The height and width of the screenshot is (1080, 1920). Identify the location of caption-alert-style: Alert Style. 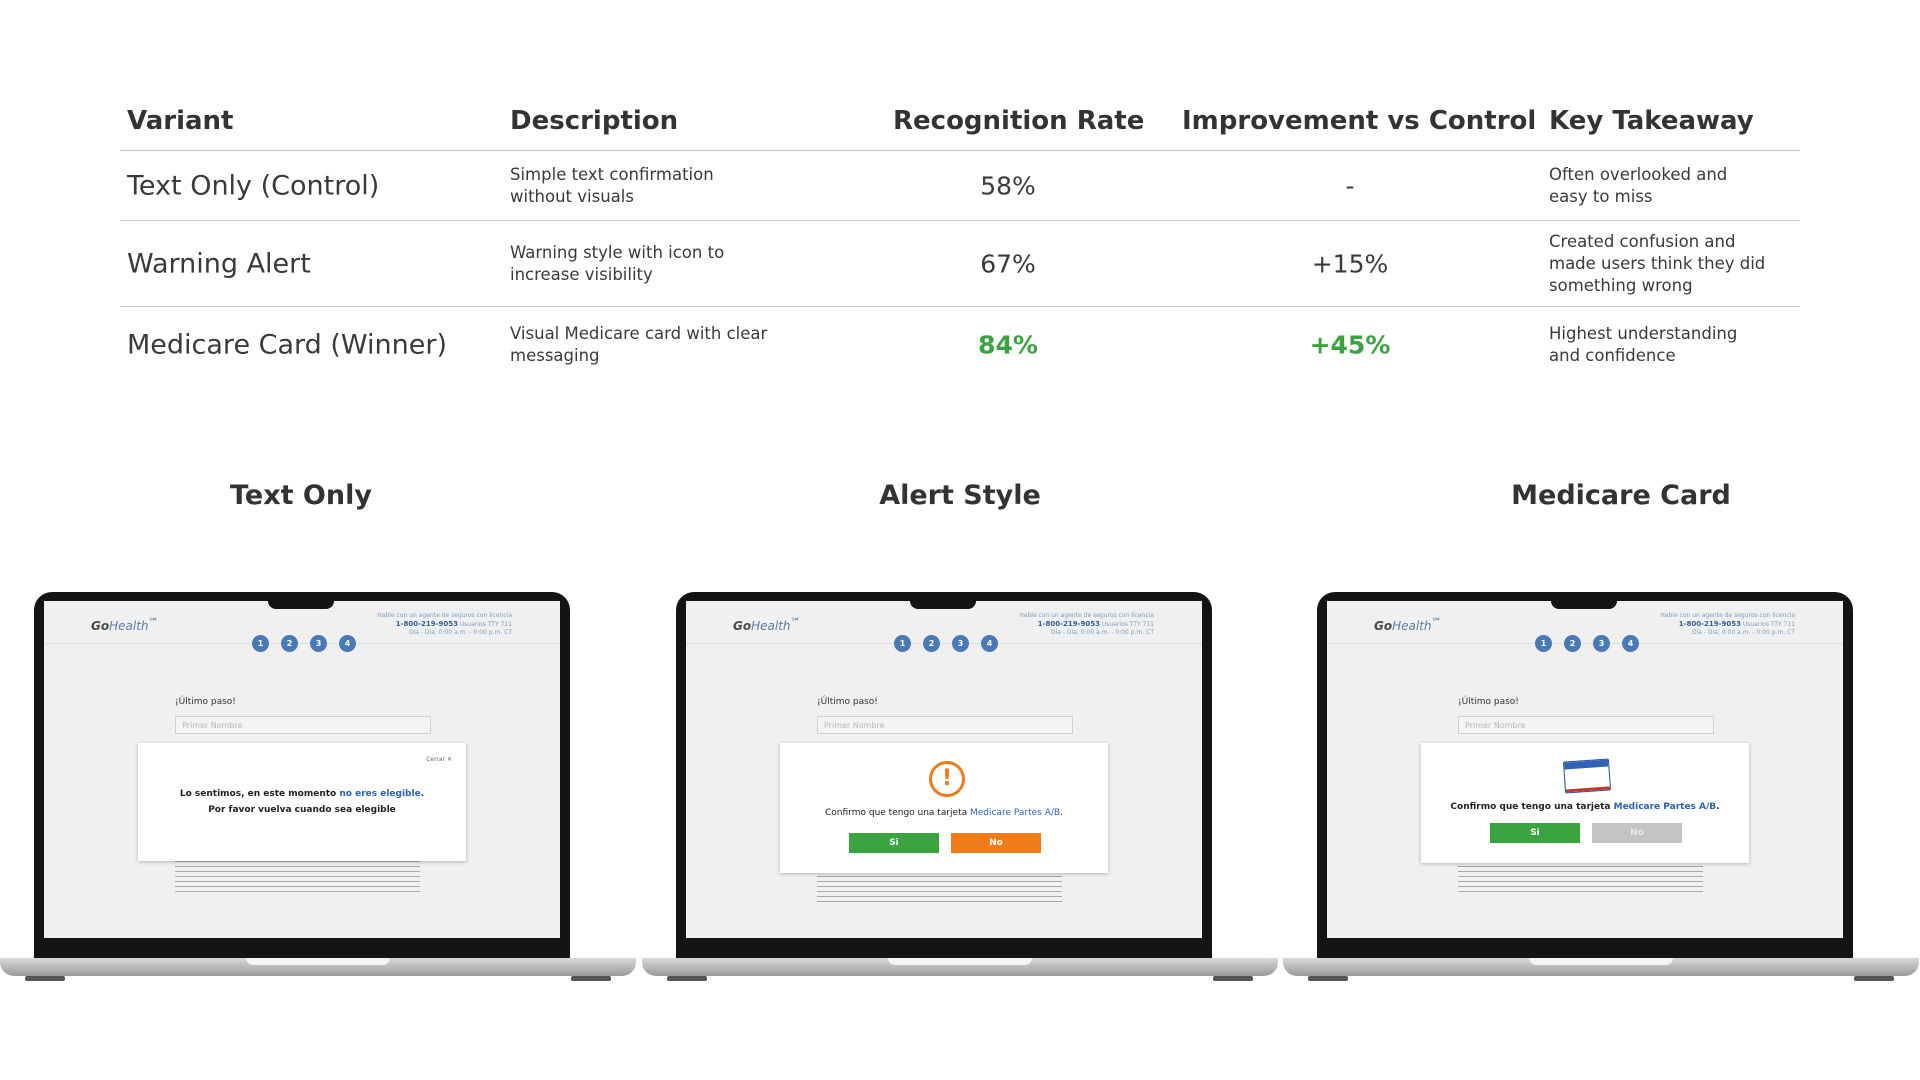
(960, 495).